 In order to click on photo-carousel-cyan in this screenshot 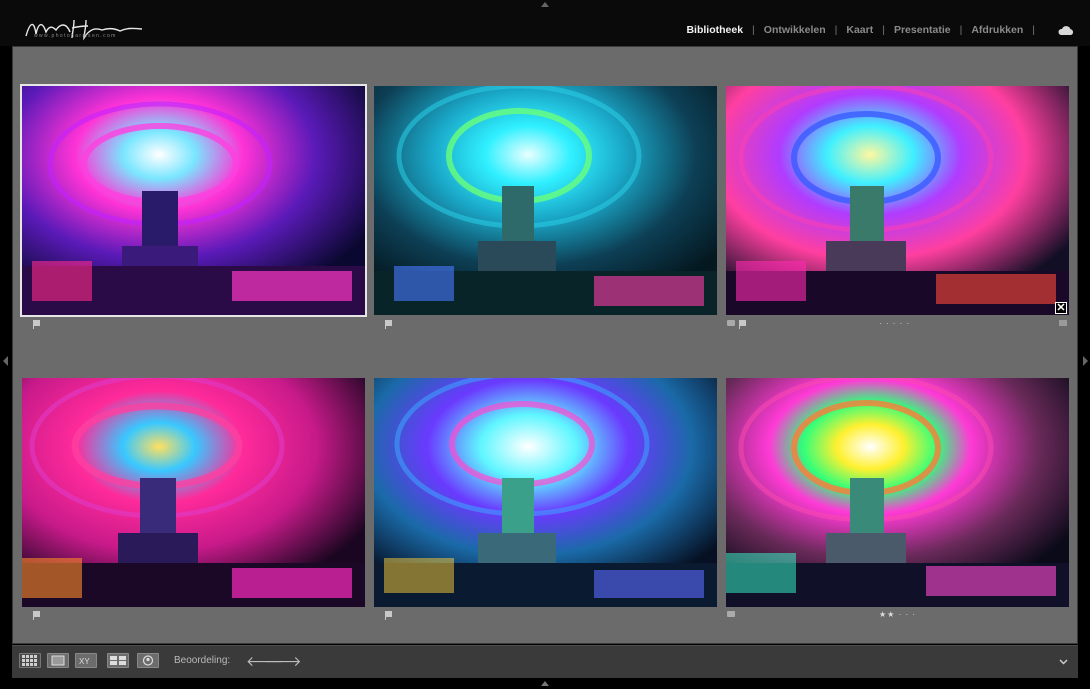, I will do `click(545, 200)`.